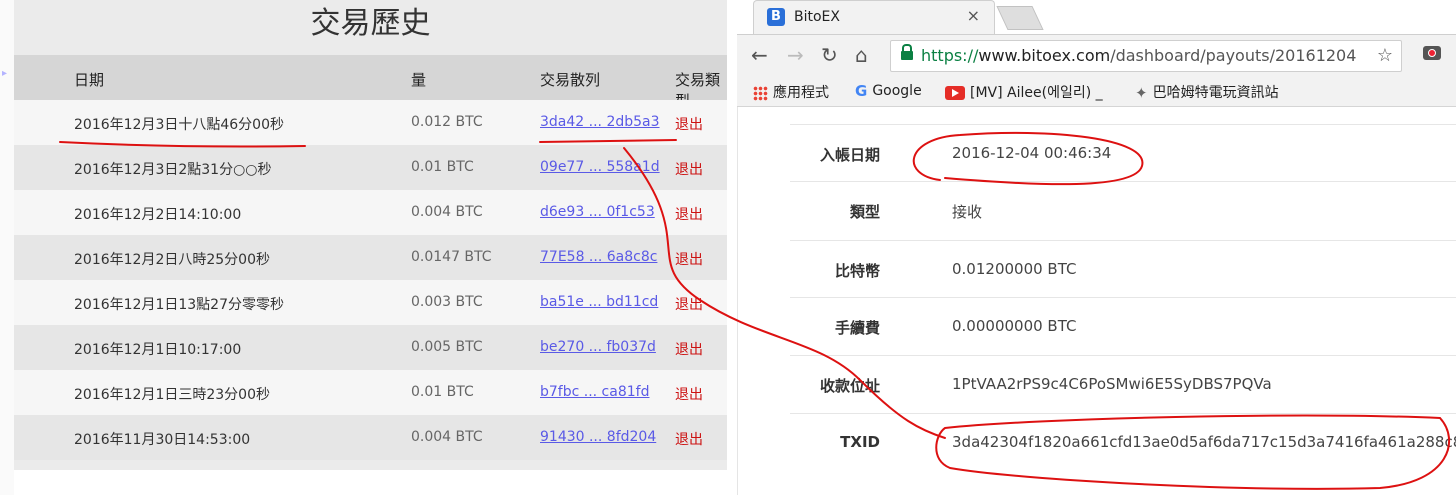 This screenshot has height=495, width=1456. What do you see at coordinates (760, 93) in the screenshot?
I see `apps-grid-icon` at bounding box center [760, 93].